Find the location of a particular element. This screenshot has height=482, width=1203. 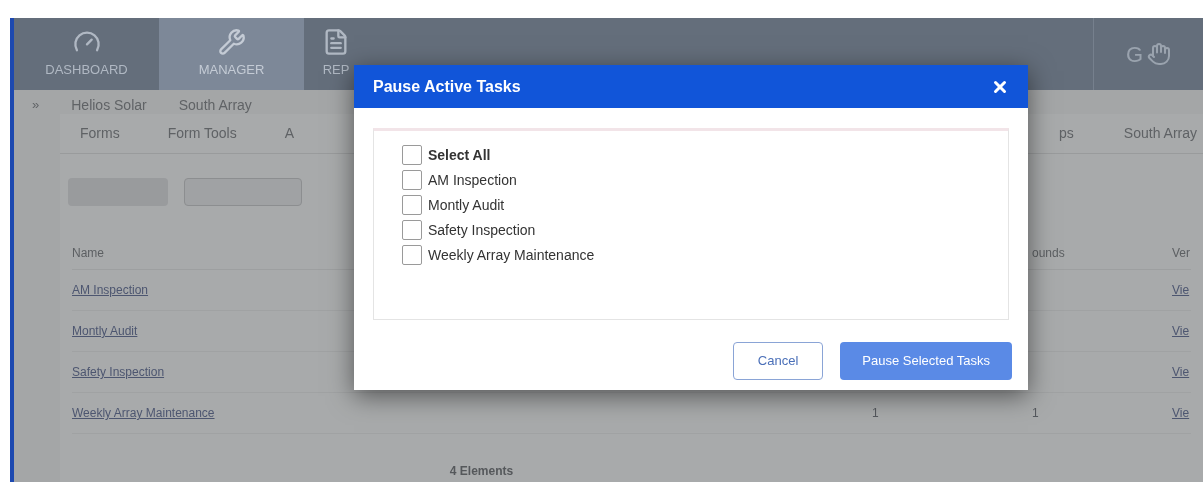

column-header: Ver is located at coordinates (1181, 252).